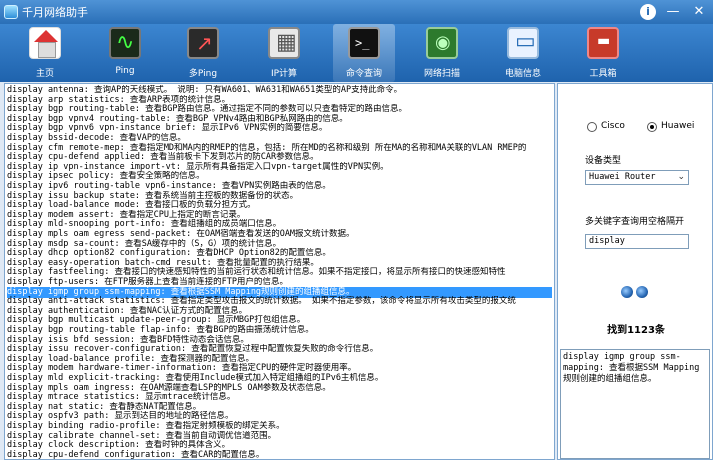 Image resolution: width=713 pixels, height=460 pixels. I want to click on toolbar-item-home: 主页, so click(45, 53).